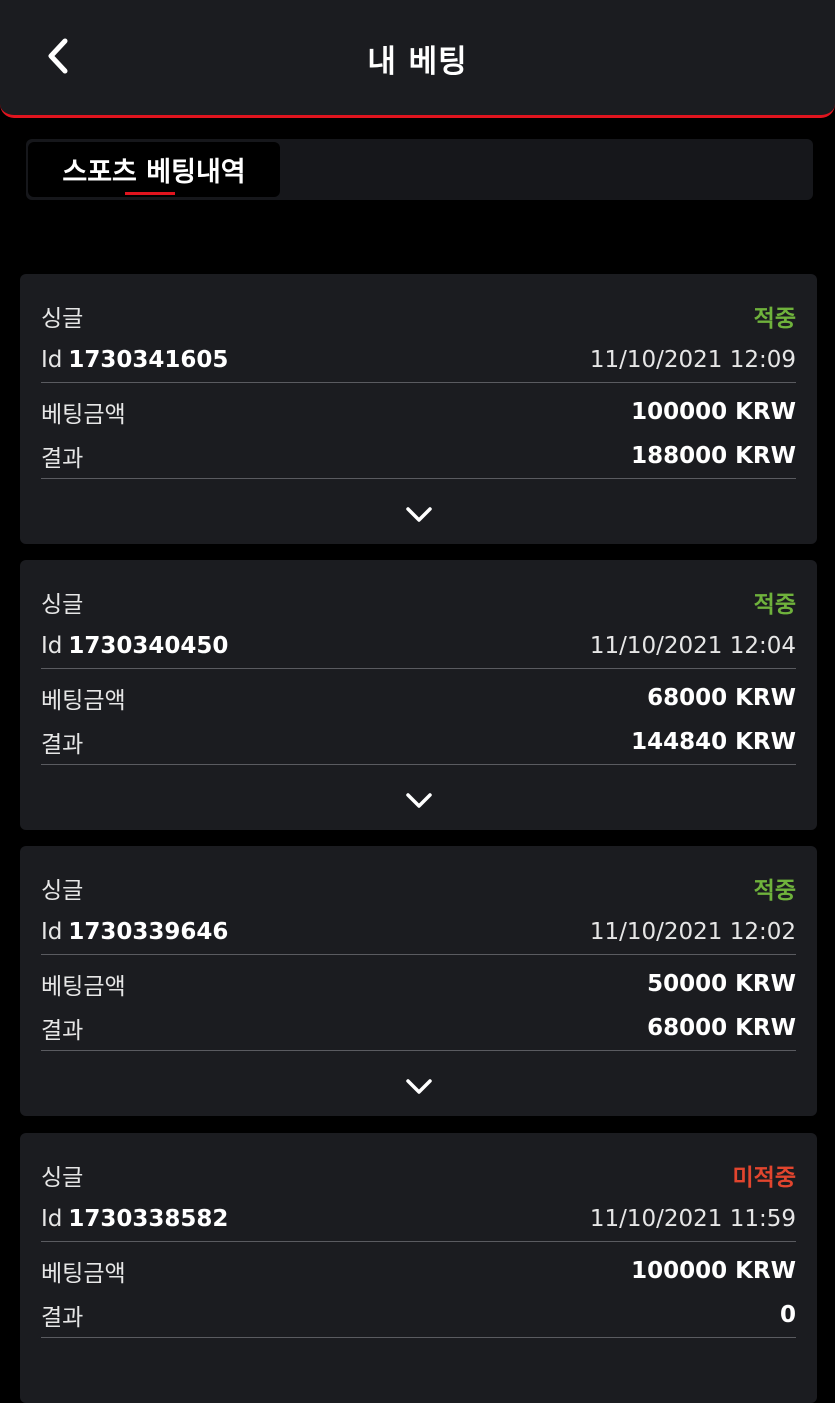 Image resolution: width=835 pixels, height=1403 pixels. I want to click on tab-bar: 스포츠 베팅내역, so click(419, 169).